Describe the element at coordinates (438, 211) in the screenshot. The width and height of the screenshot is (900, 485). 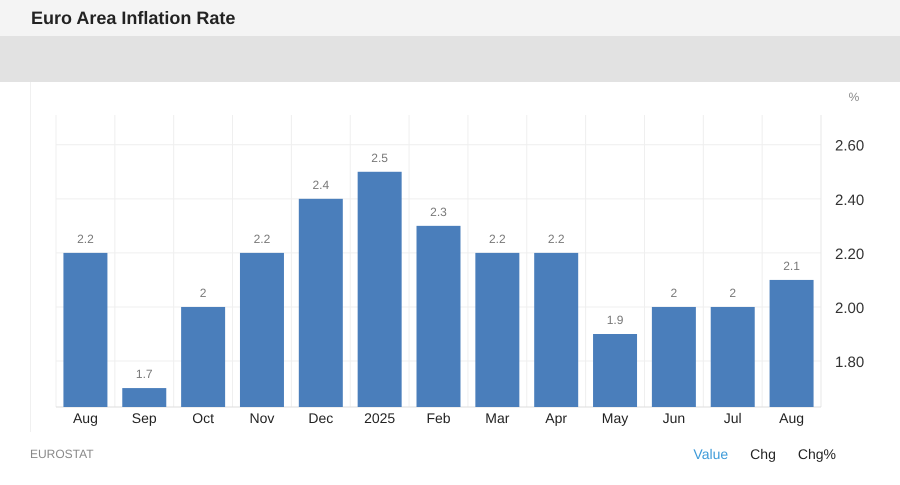
I see `value-label: 2.3` at that location.